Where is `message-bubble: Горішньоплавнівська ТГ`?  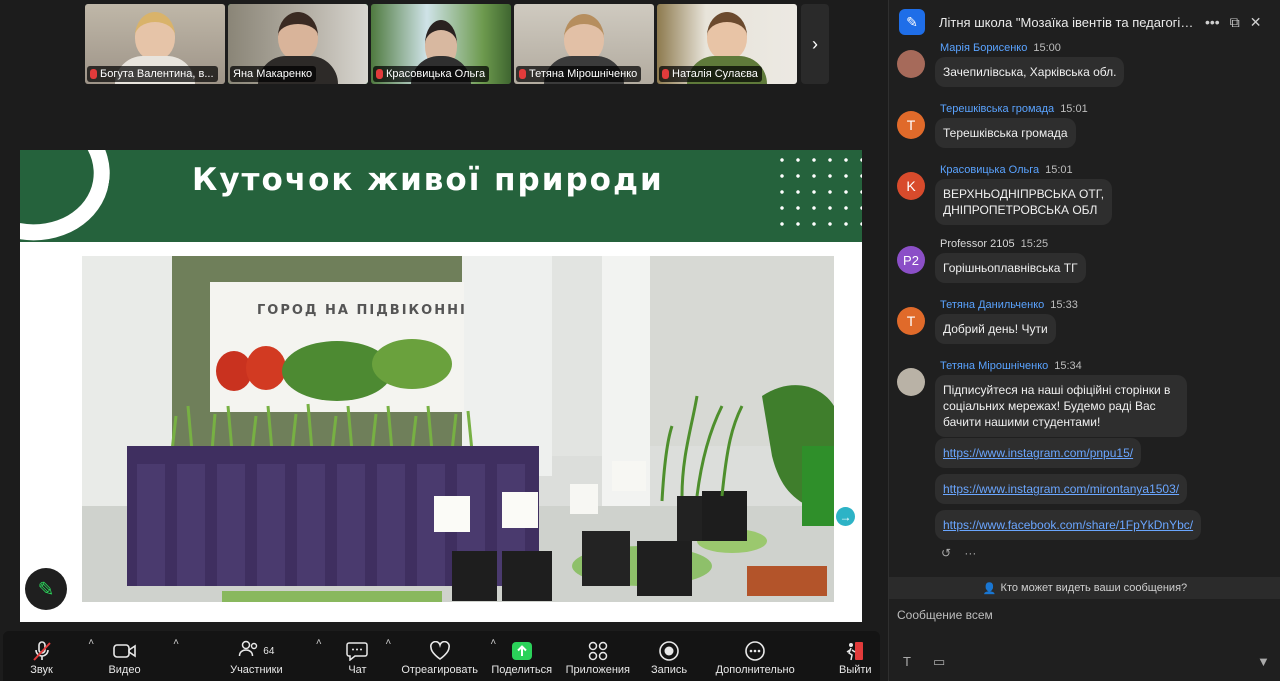 message-bubble: Горішньоплавнівська ТГ is located at coordinates (1010, 268).